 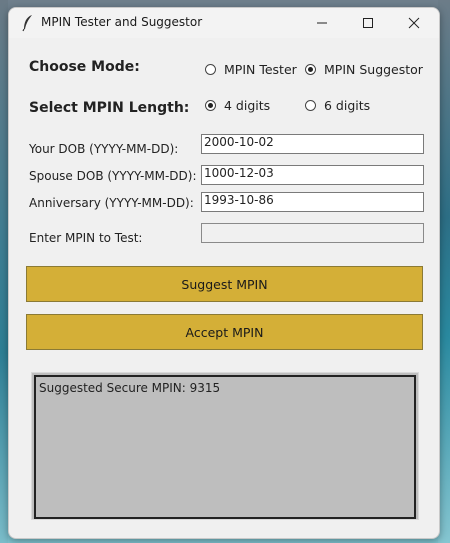 What do you see at coordinates (130, 388) in the screenshot?
I see `output-text: Suggested Secure MPIN: 9315` at bounding box center [130, 388].